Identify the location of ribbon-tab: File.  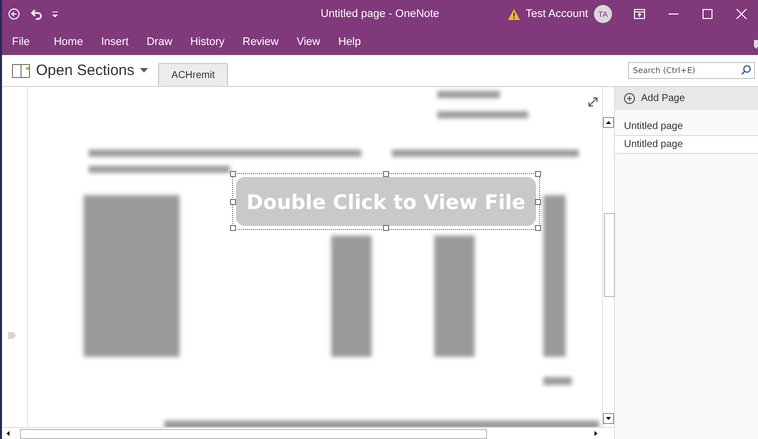
(21, 42).